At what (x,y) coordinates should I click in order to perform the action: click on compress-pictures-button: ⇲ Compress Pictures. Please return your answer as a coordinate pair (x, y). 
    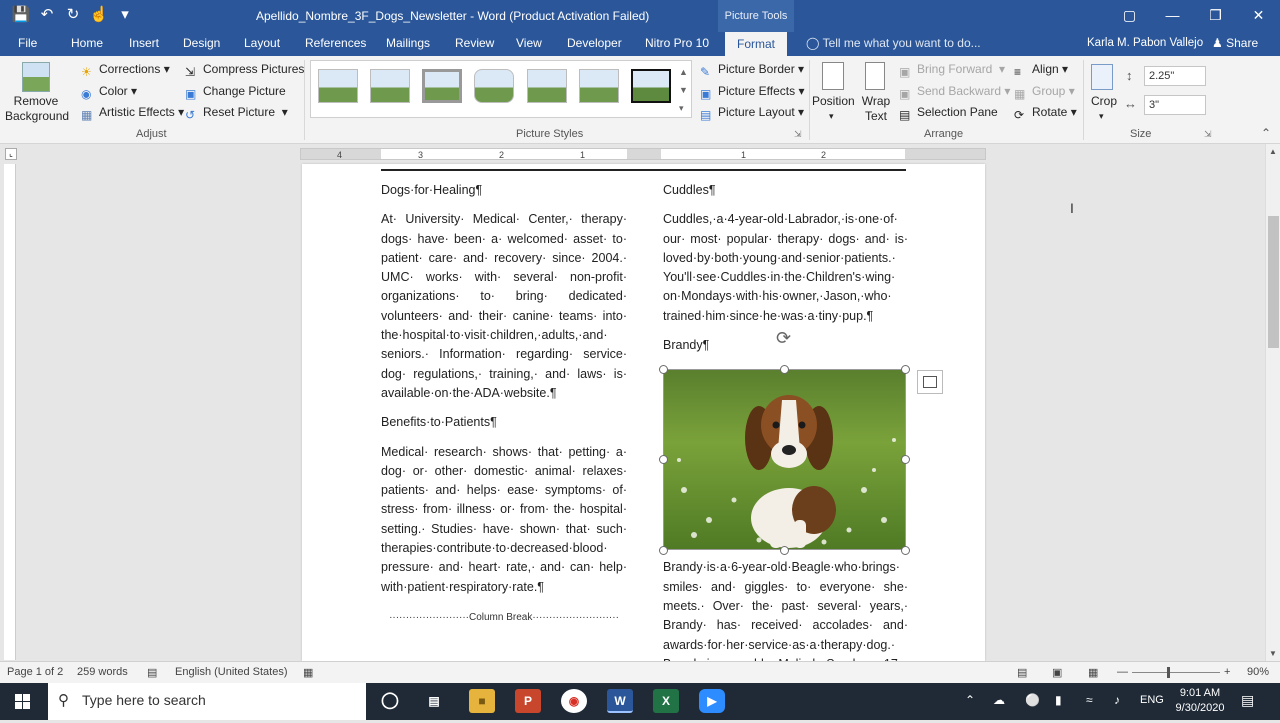
    Looking at the image, I should click on (244, 70).